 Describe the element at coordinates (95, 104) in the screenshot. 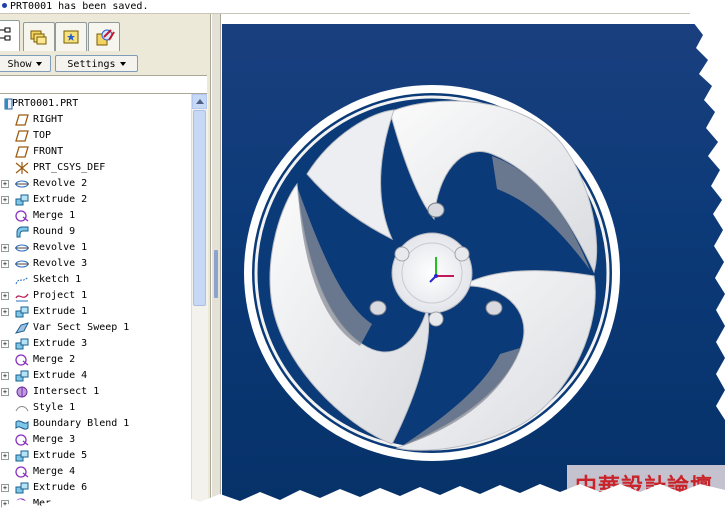

I see `tree-item: PRT0001.PRT` at that location.